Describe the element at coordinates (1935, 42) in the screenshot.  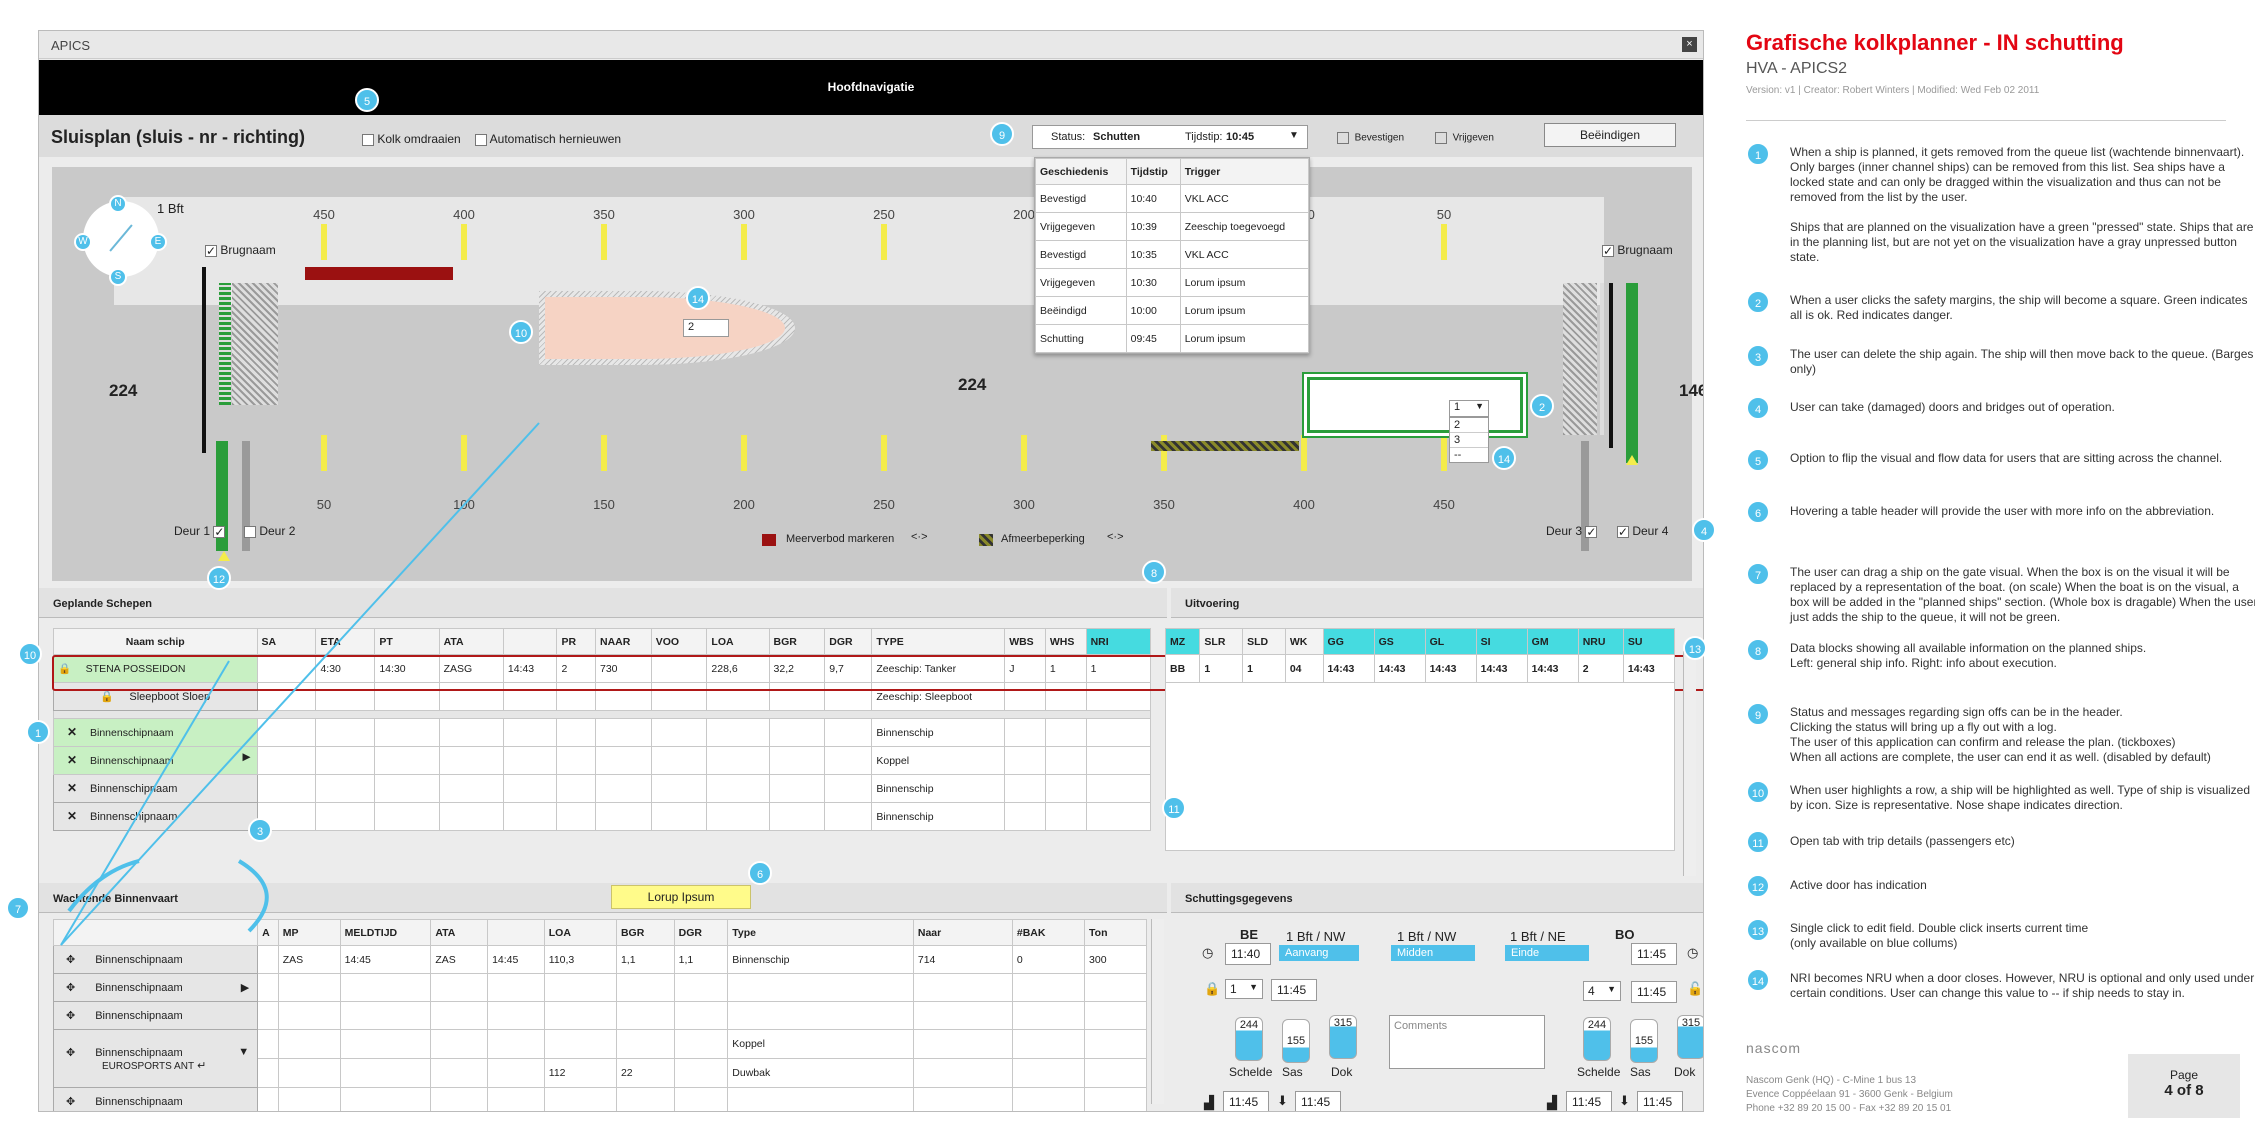
I see `doc-title: Grafische kolkplanner - IN schutting` at that location.